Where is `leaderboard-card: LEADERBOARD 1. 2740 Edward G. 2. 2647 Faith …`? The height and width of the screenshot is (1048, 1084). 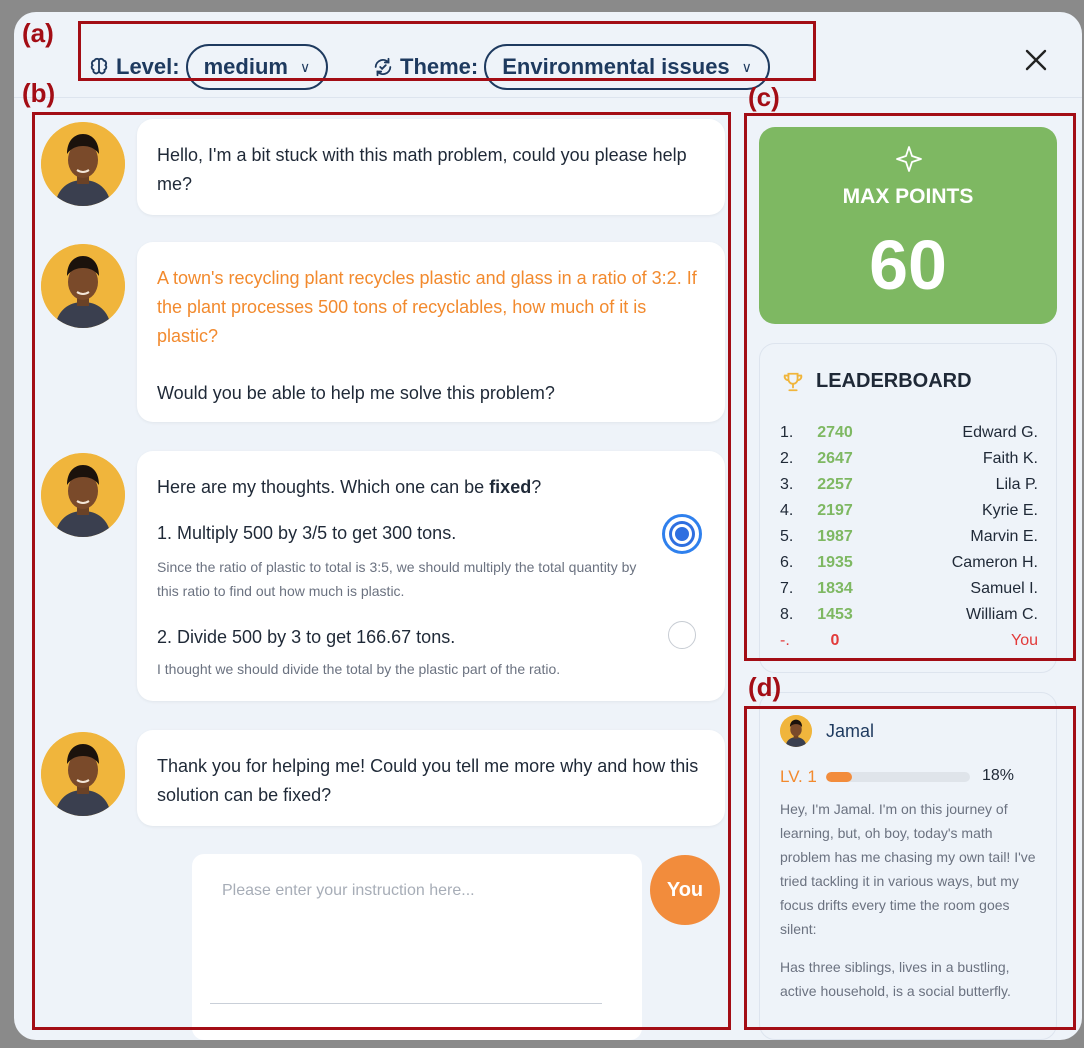 leaderboard-card: LEADERBOARD 1. 2740 Edward G. 2. 2647 Faith … is located at coordinates (908, 508).